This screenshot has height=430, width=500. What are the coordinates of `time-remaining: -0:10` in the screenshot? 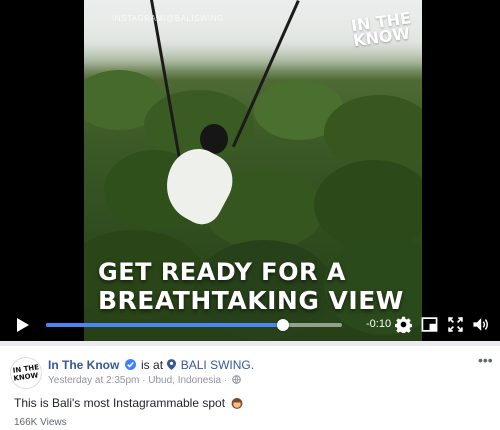 It's located at (379, 324).